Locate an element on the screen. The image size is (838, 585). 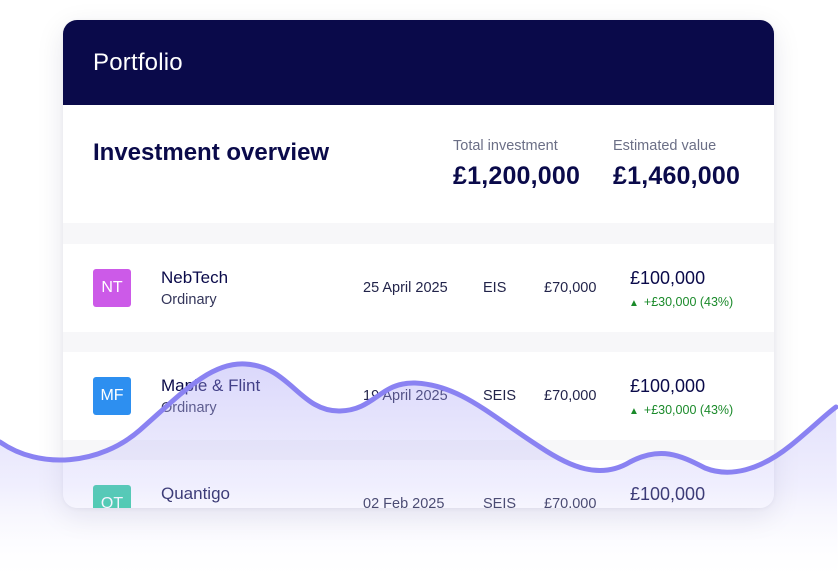
company-avatar: QT is located at coordinates (112, 496).